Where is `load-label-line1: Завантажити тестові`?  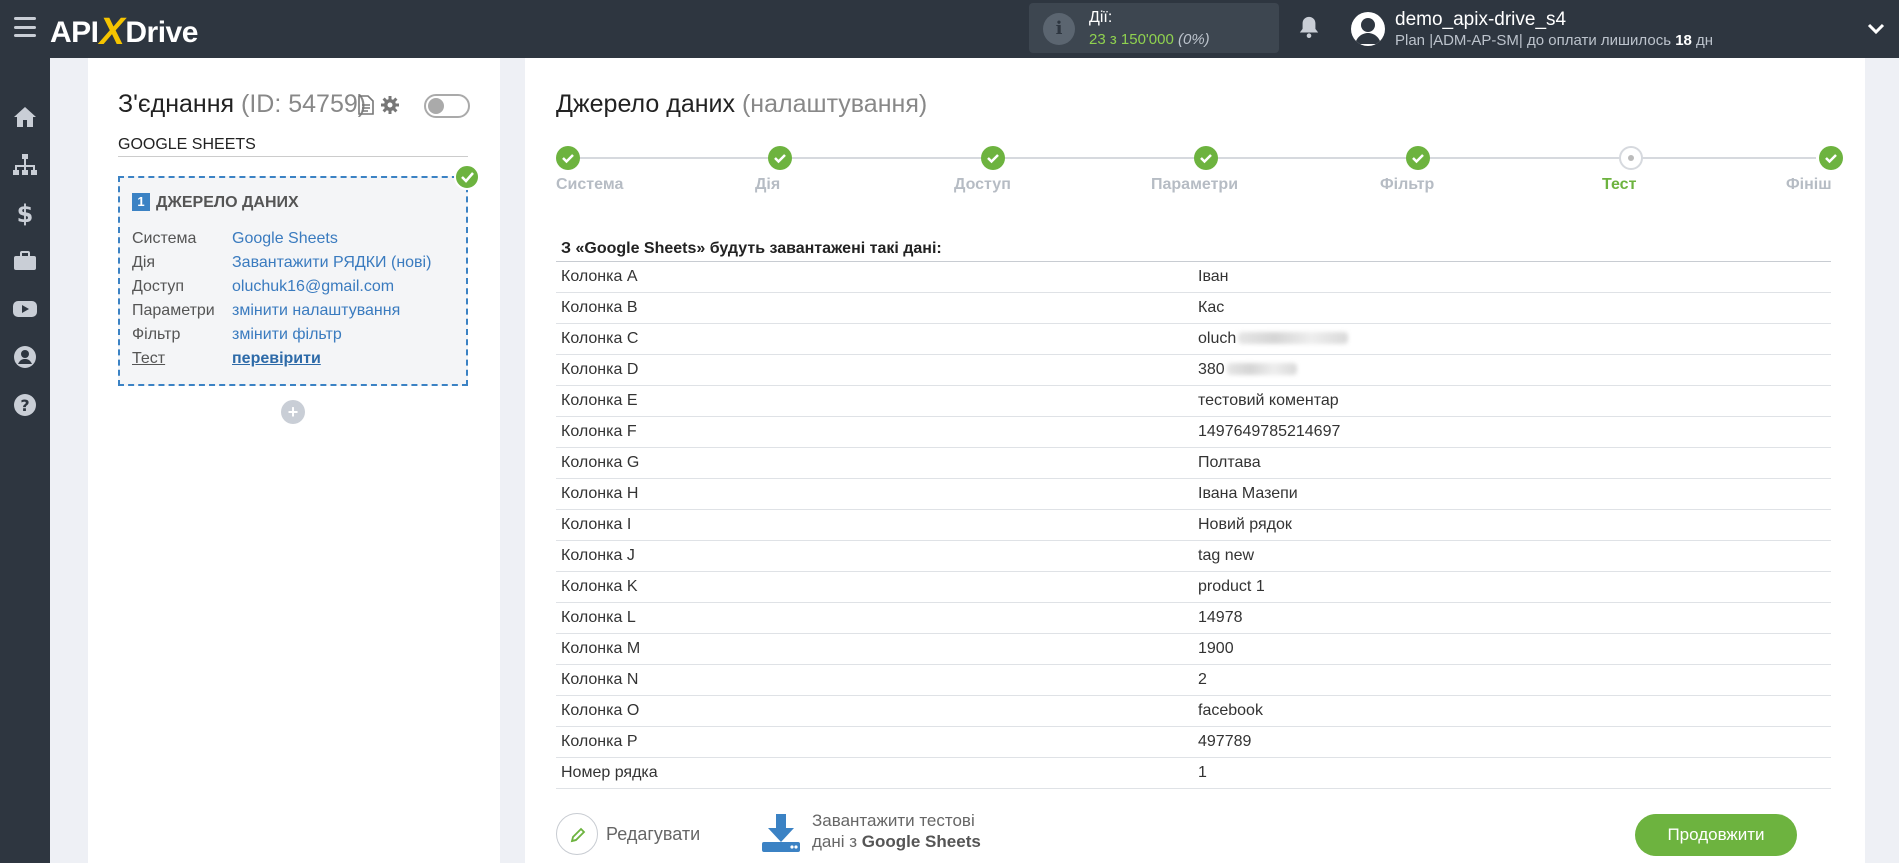 load-label-line1: Завантажити тестові is located at coordinates (893, 820).